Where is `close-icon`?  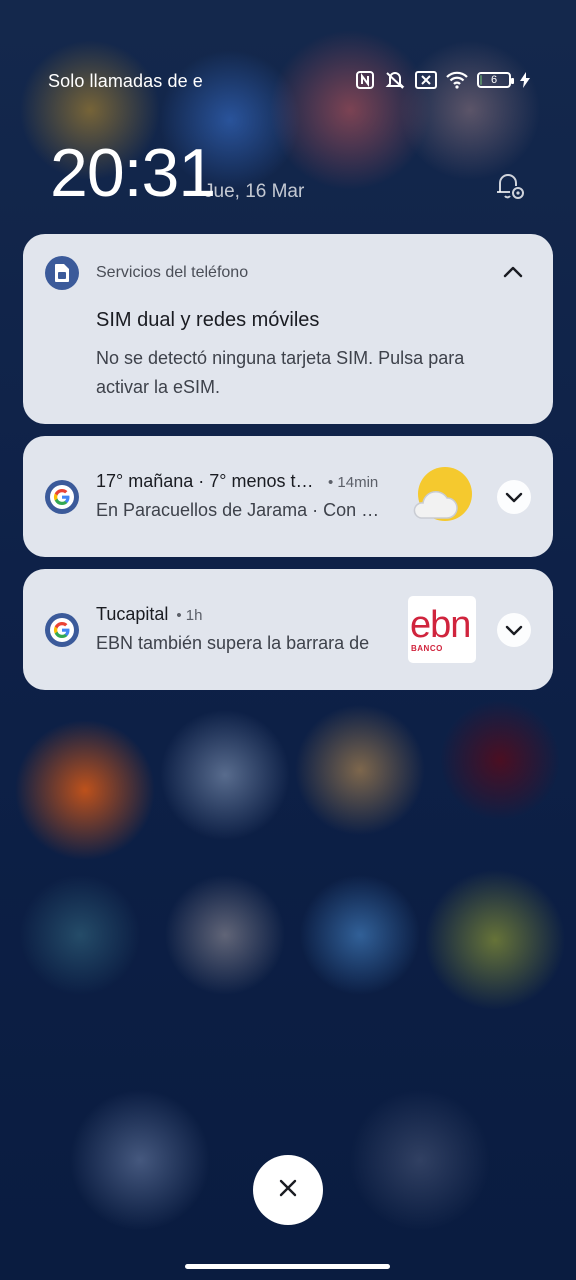 close-icon is located at coordinates (288, 1190).